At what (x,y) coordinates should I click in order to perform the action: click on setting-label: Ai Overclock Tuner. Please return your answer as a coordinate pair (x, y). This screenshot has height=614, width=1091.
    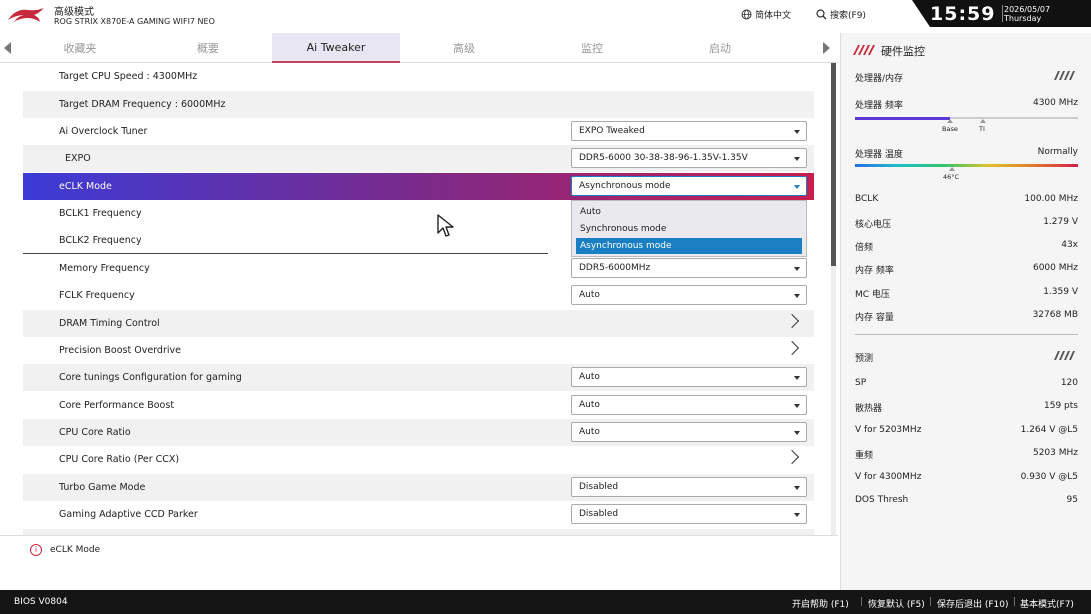
    Looking at the image, I should click on (103, 131).